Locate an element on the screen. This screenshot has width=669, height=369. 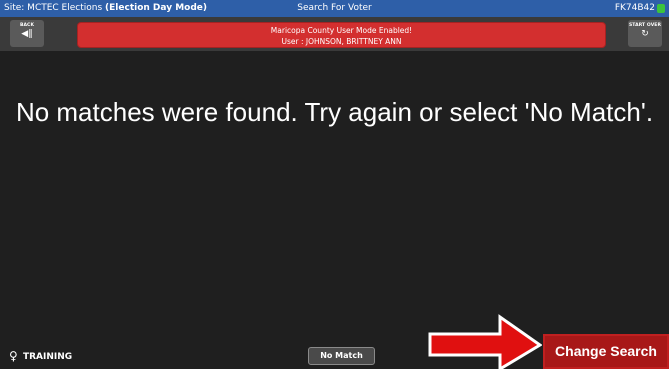
refresh-icon: ↻ is located at coordinates (645, 34).